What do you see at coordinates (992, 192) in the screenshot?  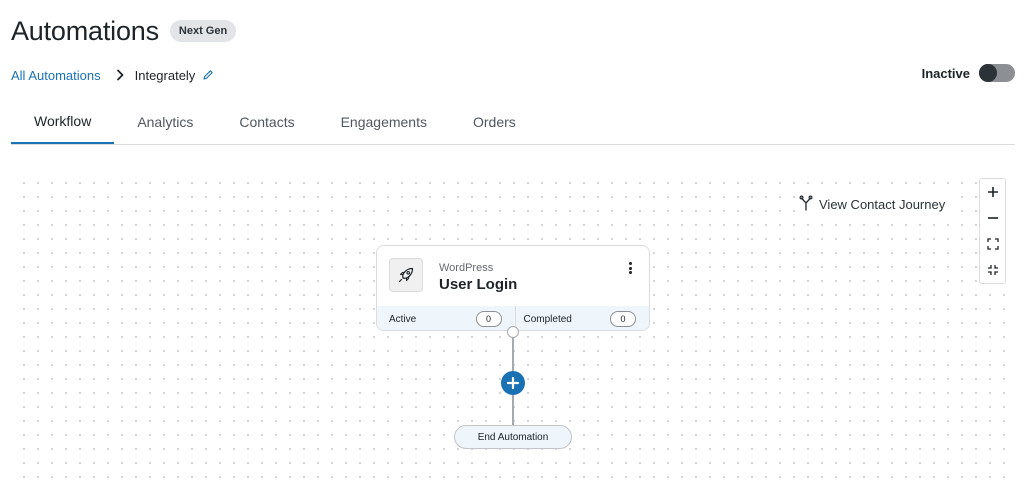 I see `zoom-in-icon` at bounding box center [992, 192].